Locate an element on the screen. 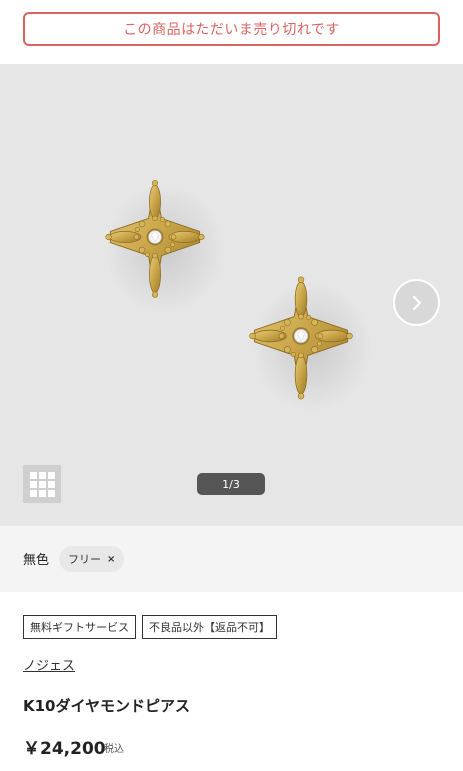 This screenshot has width=463, height=771. brand-link: ノジェス is located at coordinates (49, 664).